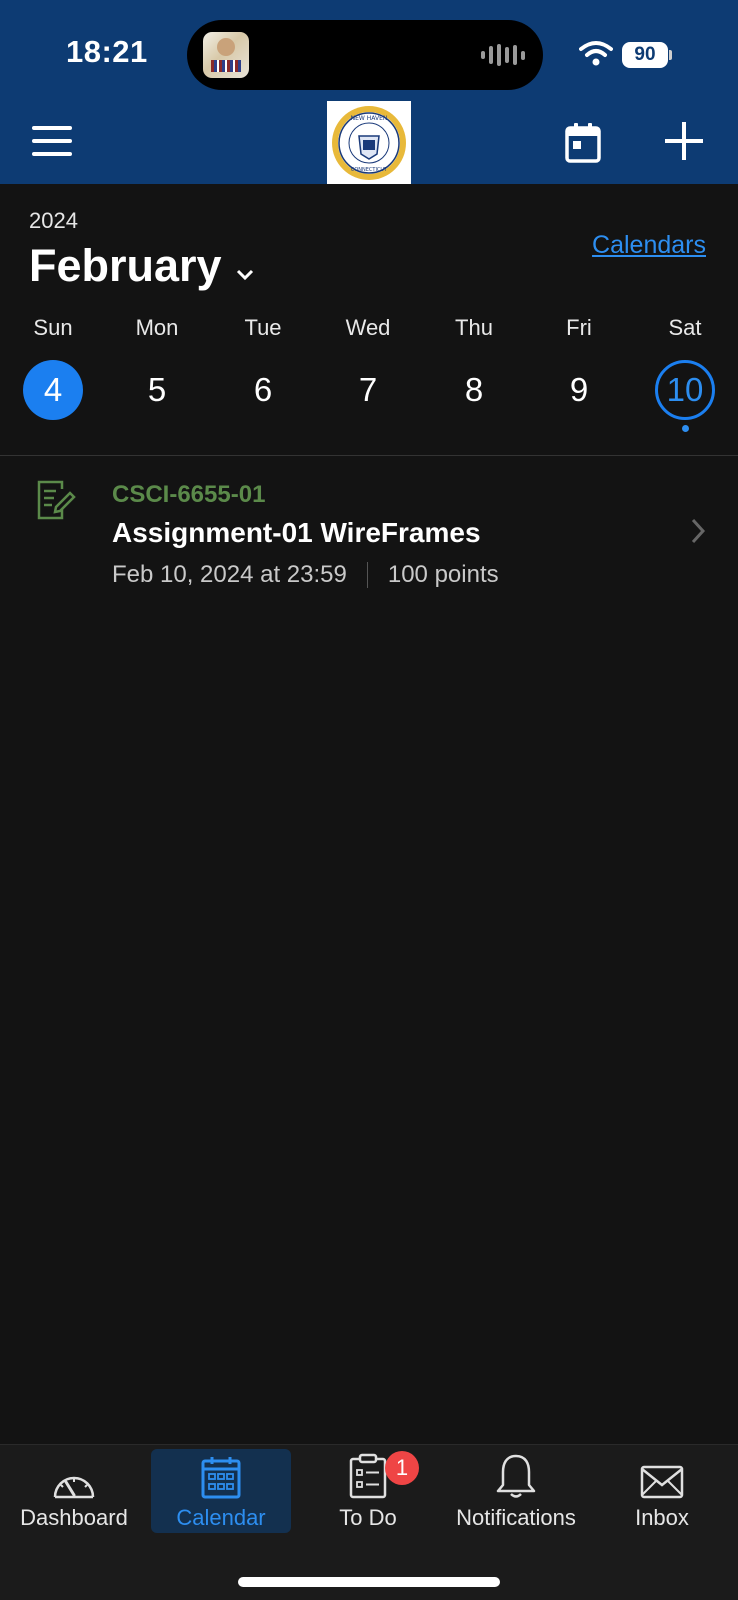  I want to click on day-column-fri: Fri 9, so click(579, 366).